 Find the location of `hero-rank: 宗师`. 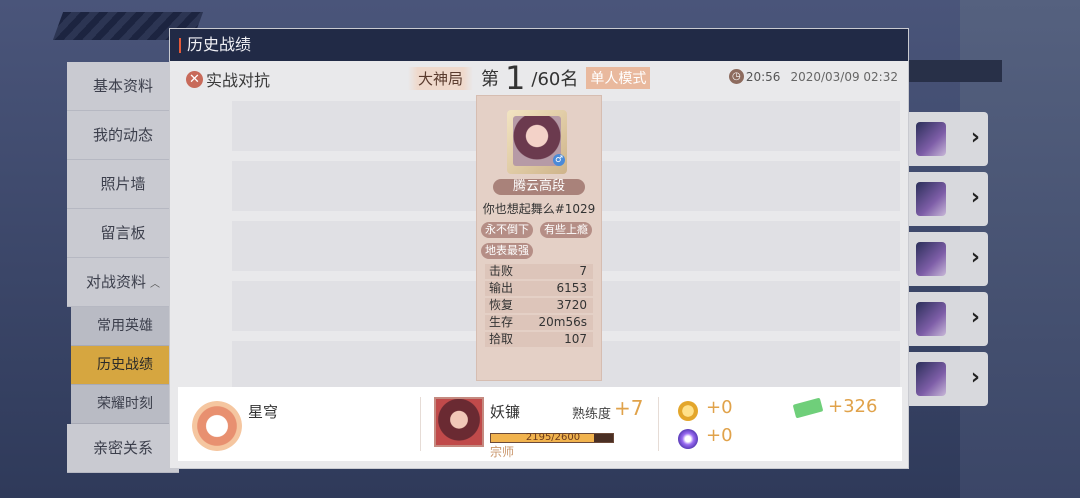

hero-rank: 宗师 is located at coordinates (502, 452).